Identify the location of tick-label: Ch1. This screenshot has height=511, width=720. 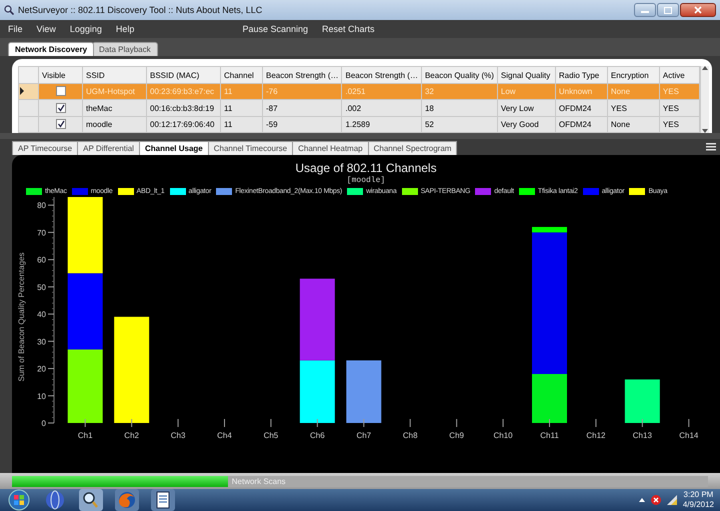
(85, 435).